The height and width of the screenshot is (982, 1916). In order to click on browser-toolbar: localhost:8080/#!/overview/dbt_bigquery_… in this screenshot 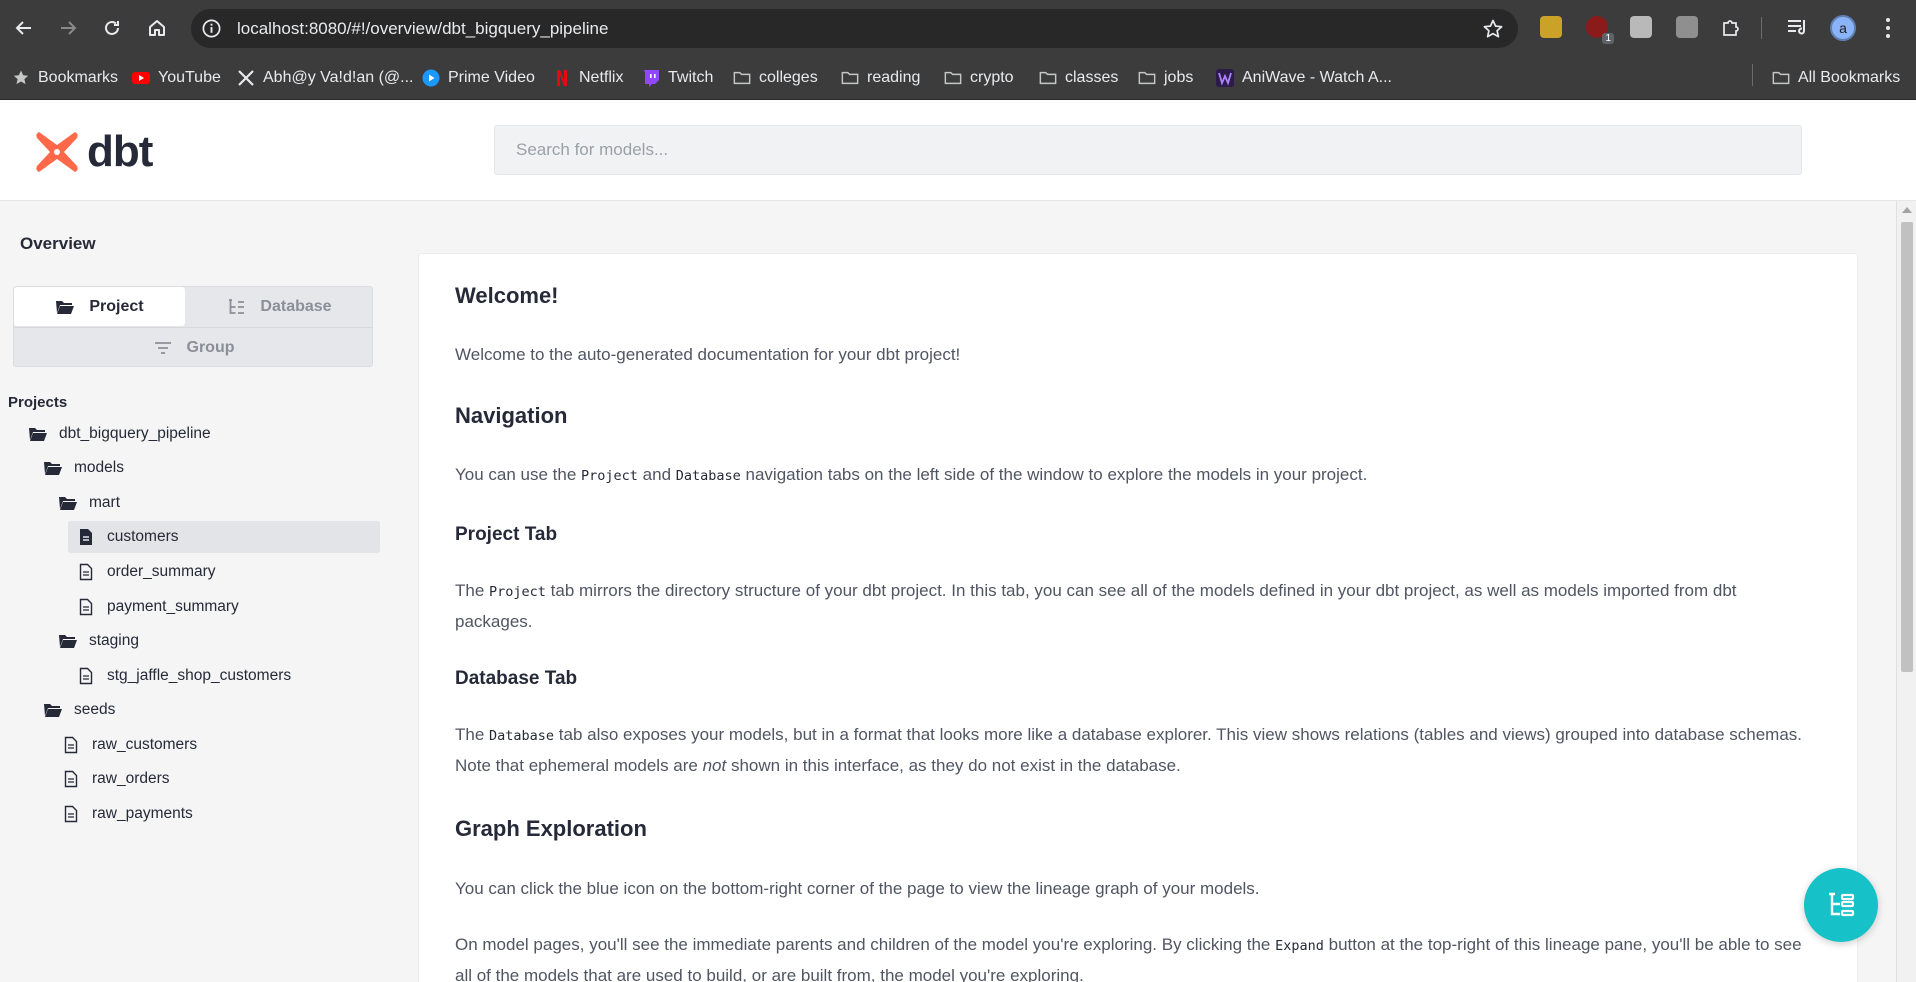, I will do `click(958, 28)`.